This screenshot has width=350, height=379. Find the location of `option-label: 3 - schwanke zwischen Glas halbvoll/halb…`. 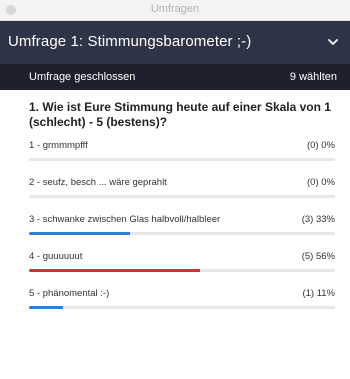

option-label: 3 - schwanke zwischen Glas halbvoll/halb… is located at coordinates (125, 219).